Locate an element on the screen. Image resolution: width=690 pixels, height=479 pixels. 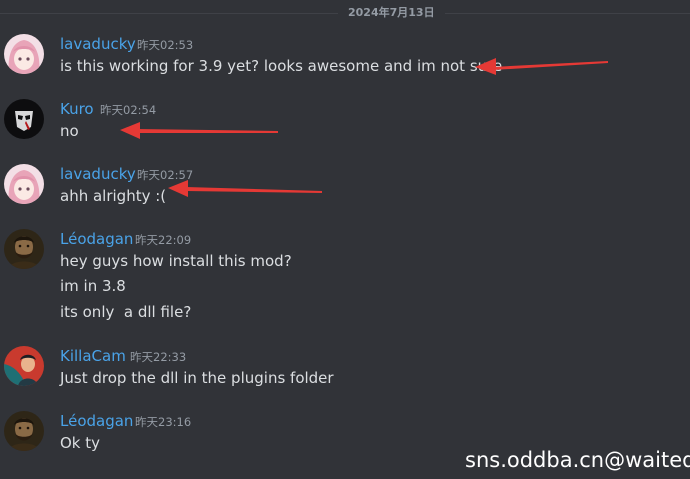
red-arrow-icon is located at coordinates (199, 130).